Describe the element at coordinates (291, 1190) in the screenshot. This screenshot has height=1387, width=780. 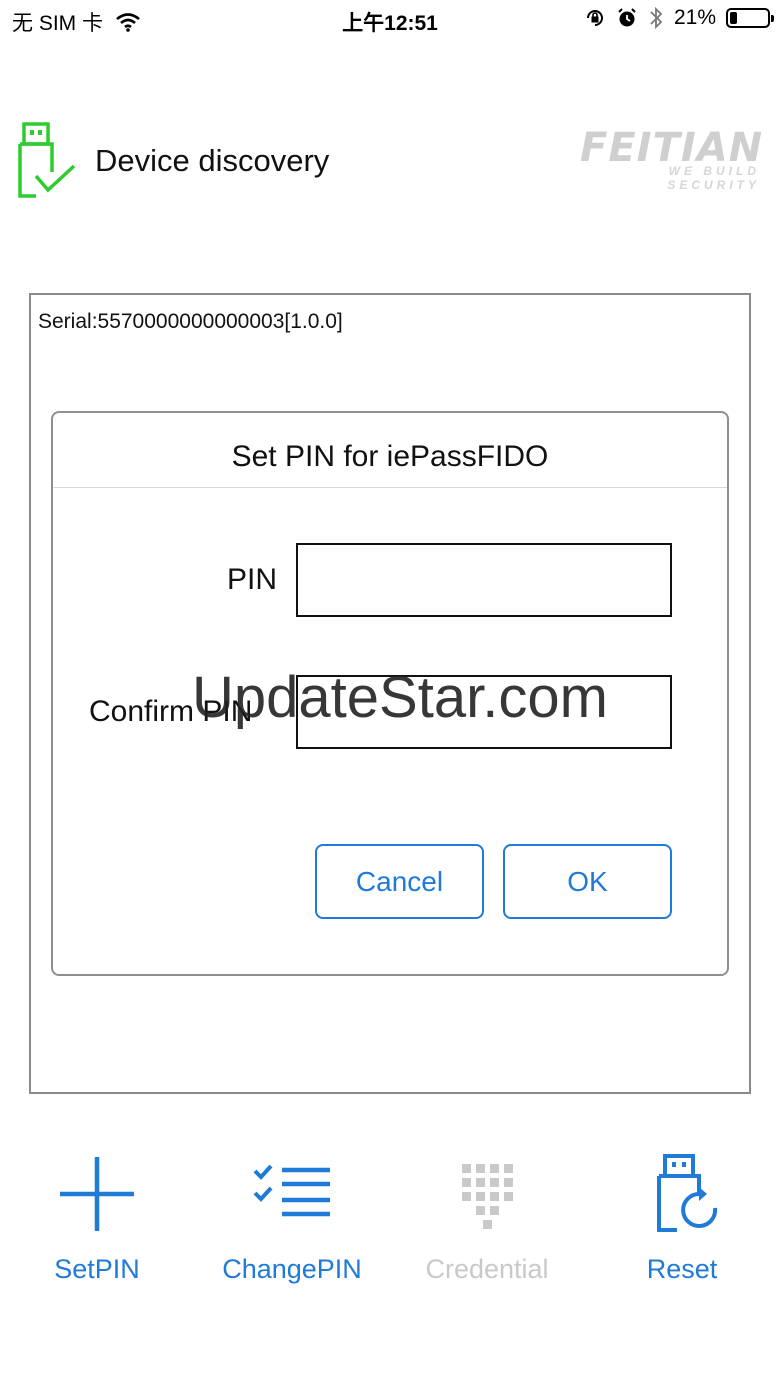
I see `checklist-icon` at that location.